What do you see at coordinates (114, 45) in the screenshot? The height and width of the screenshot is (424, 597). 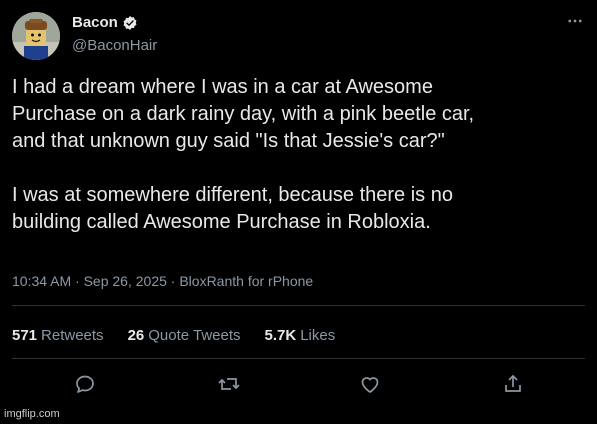 I see `author-handle: @BaconHair` at bounding box center [114, 45].